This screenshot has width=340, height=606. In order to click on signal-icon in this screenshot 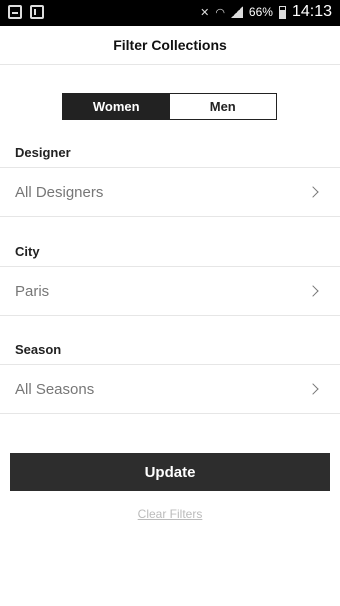, I will do `click(236, 12)`.